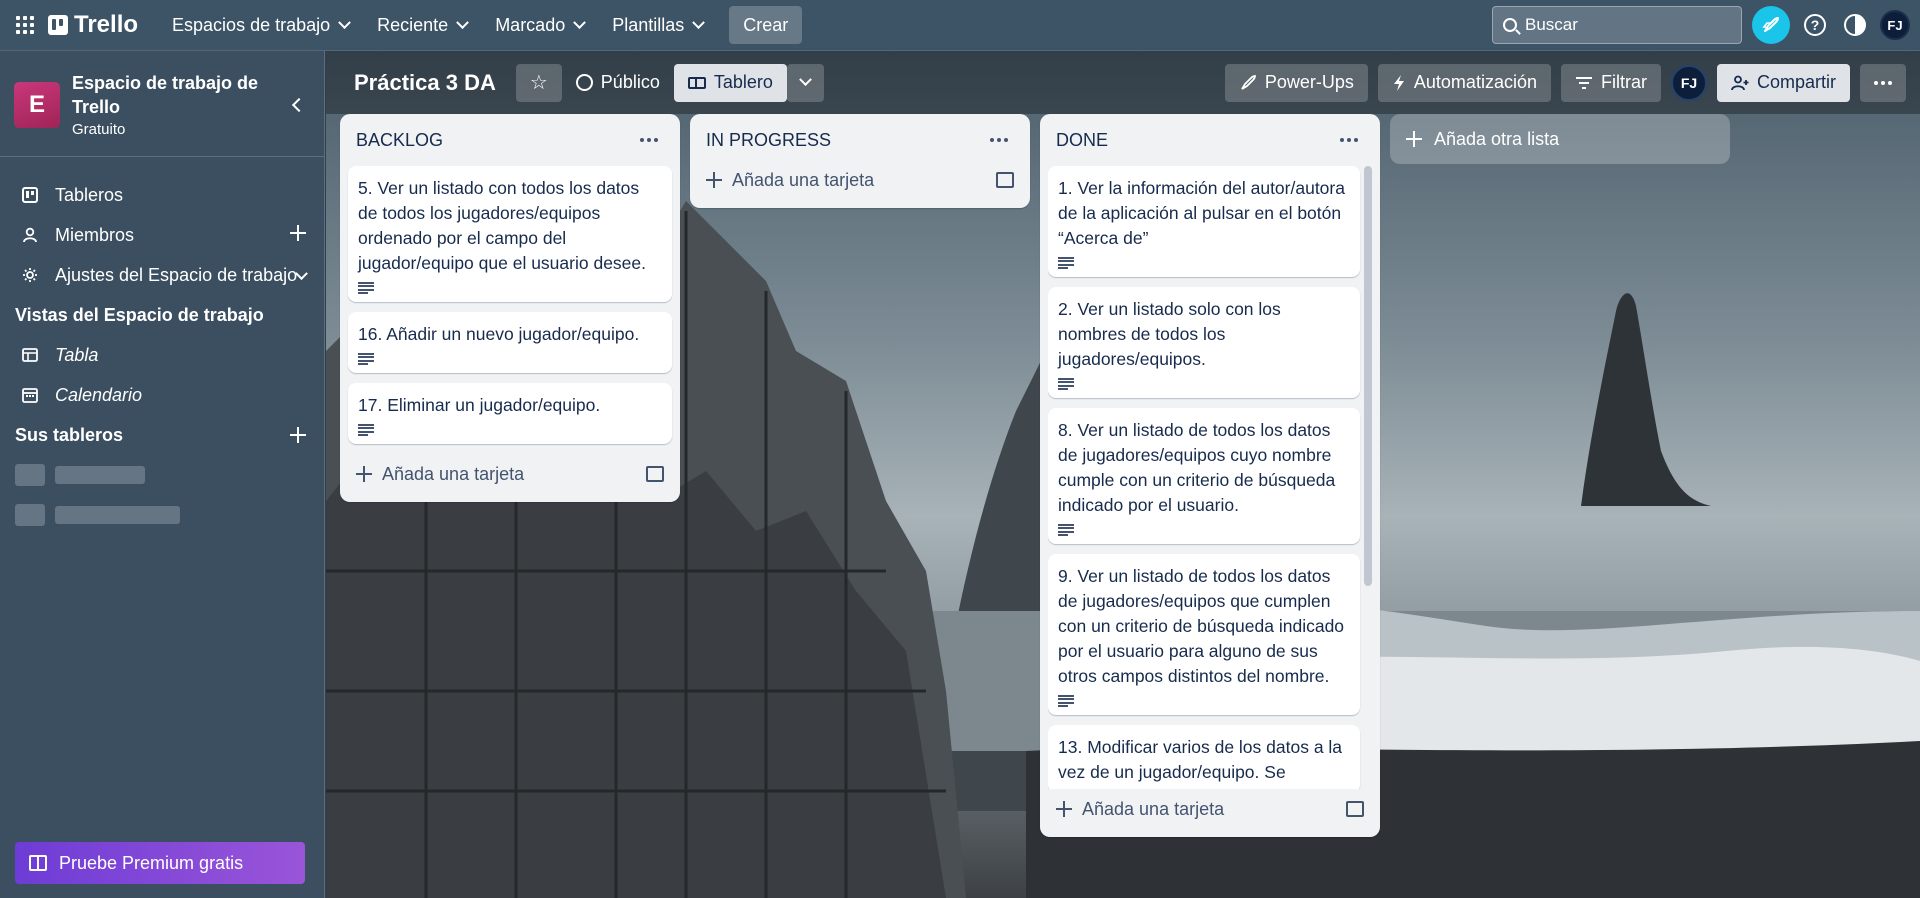 The image size is (1920, 898). I want to click on sidebar-item-table: Tabla, so click(162, 355).